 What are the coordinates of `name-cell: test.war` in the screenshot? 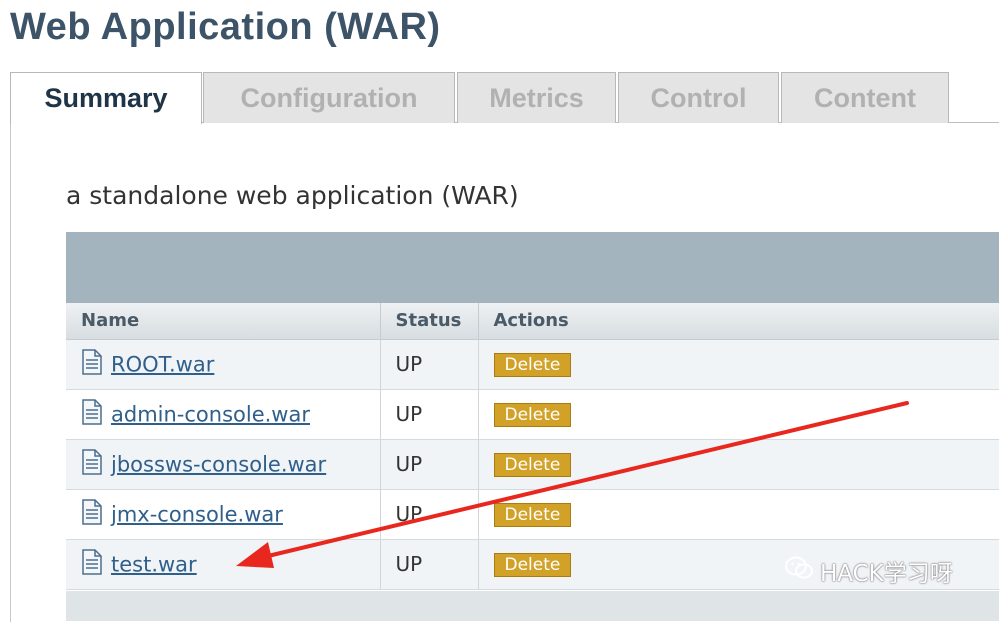 It's located at (223, 564).